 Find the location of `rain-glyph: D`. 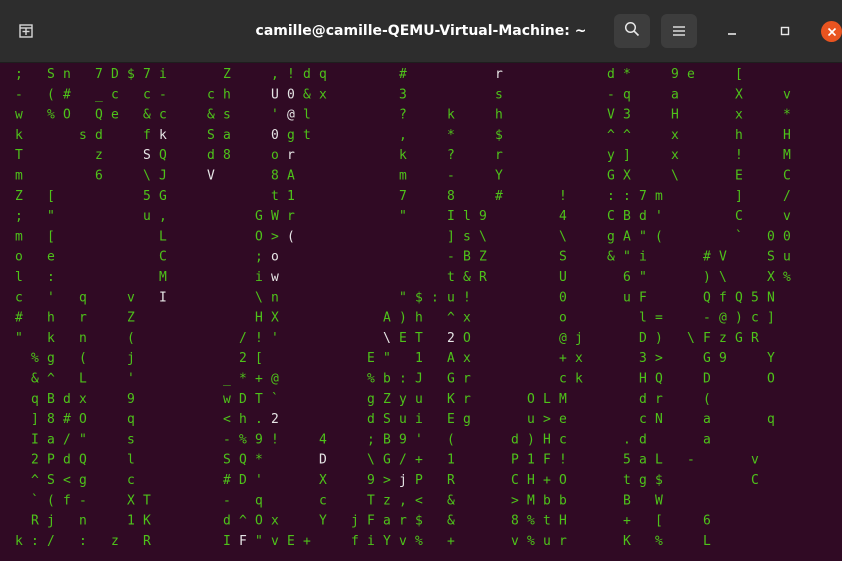

rain-glyph: D is located at coordinates (243, 399).